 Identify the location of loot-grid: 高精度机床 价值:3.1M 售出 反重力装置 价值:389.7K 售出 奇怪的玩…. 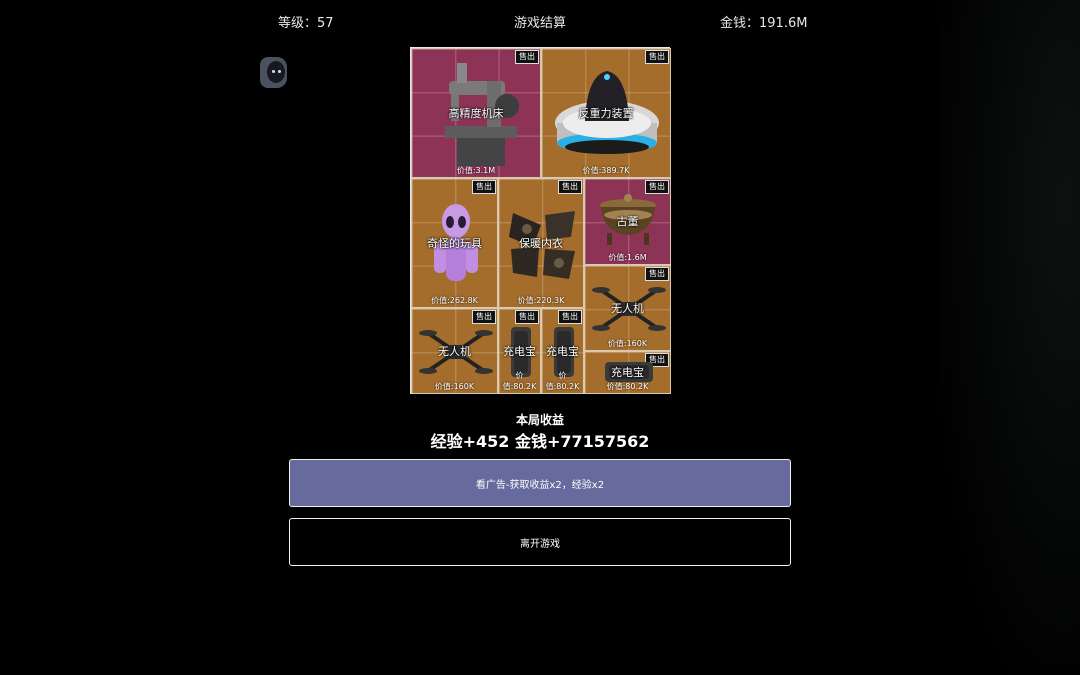
(540, 220).